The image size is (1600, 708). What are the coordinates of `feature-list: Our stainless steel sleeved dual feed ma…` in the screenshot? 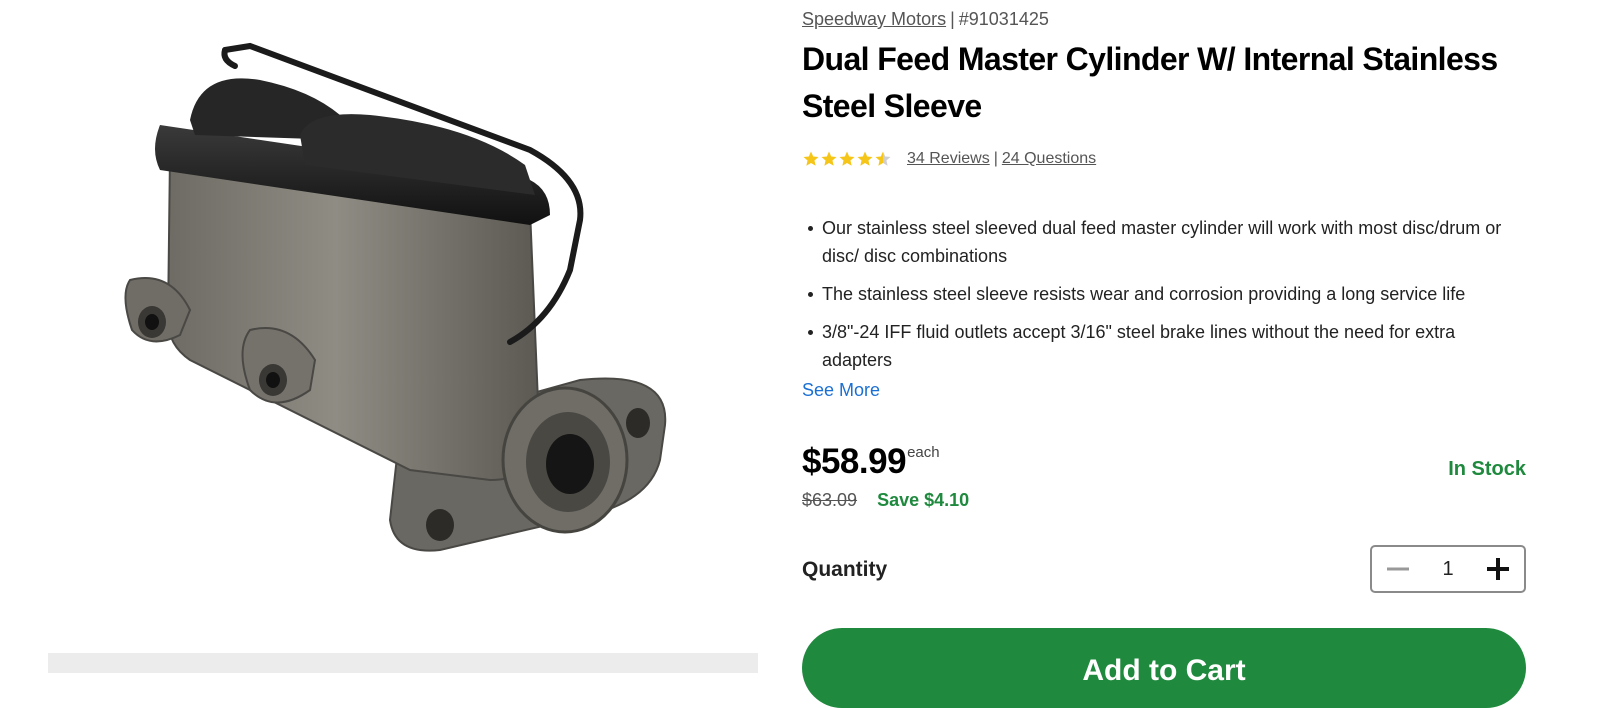 It's located at (1167, 299).